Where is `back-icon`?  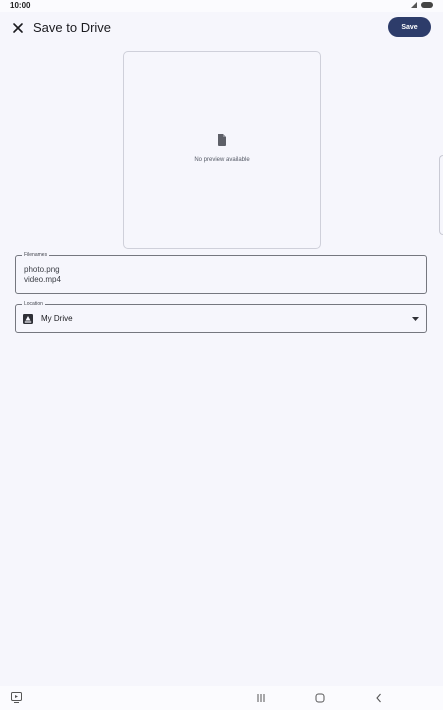
back-icon is located at coordinates (379, 698).